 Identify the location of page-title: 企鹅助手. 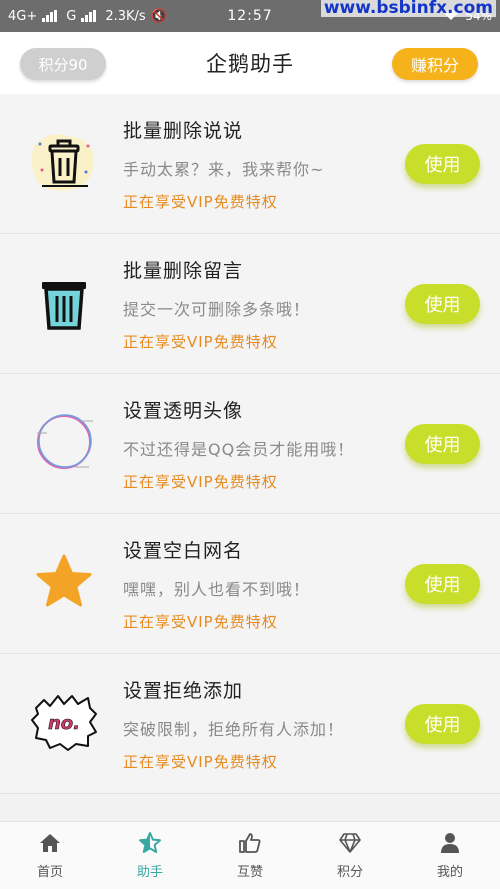
(250, 64).